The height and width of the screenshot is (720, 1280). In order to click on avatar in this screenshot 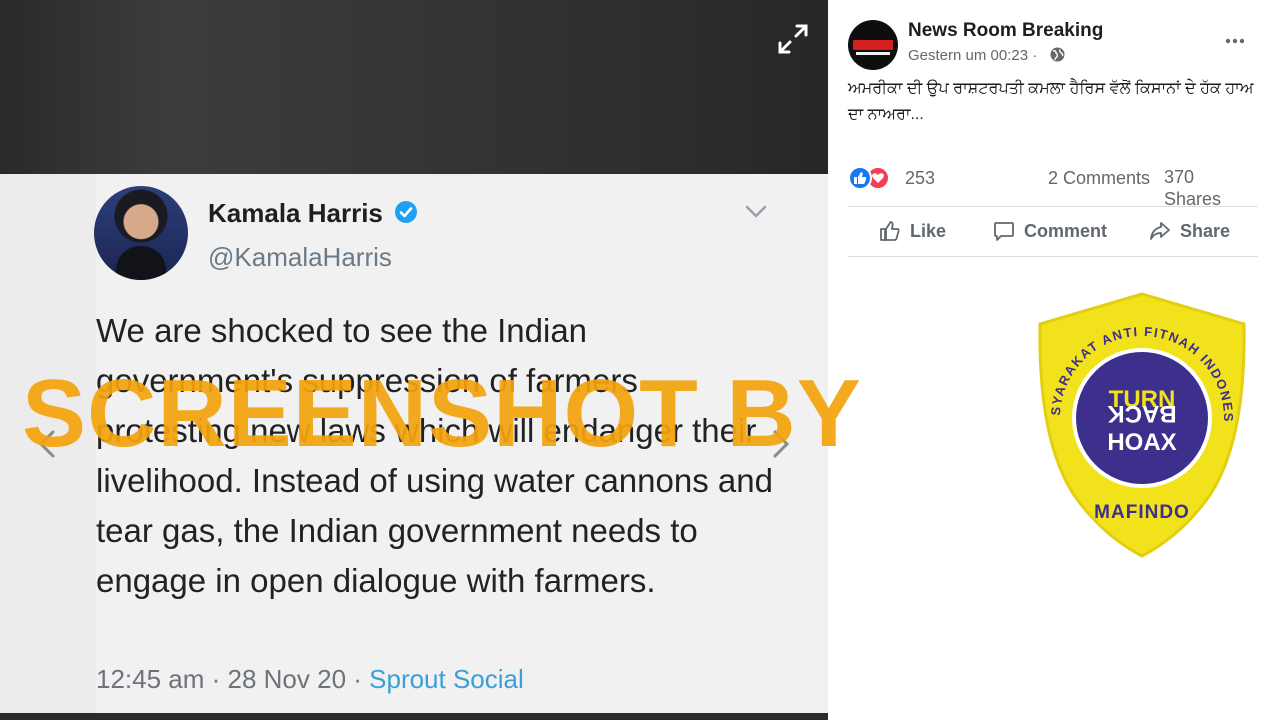, I will do `click(141, 233)`.